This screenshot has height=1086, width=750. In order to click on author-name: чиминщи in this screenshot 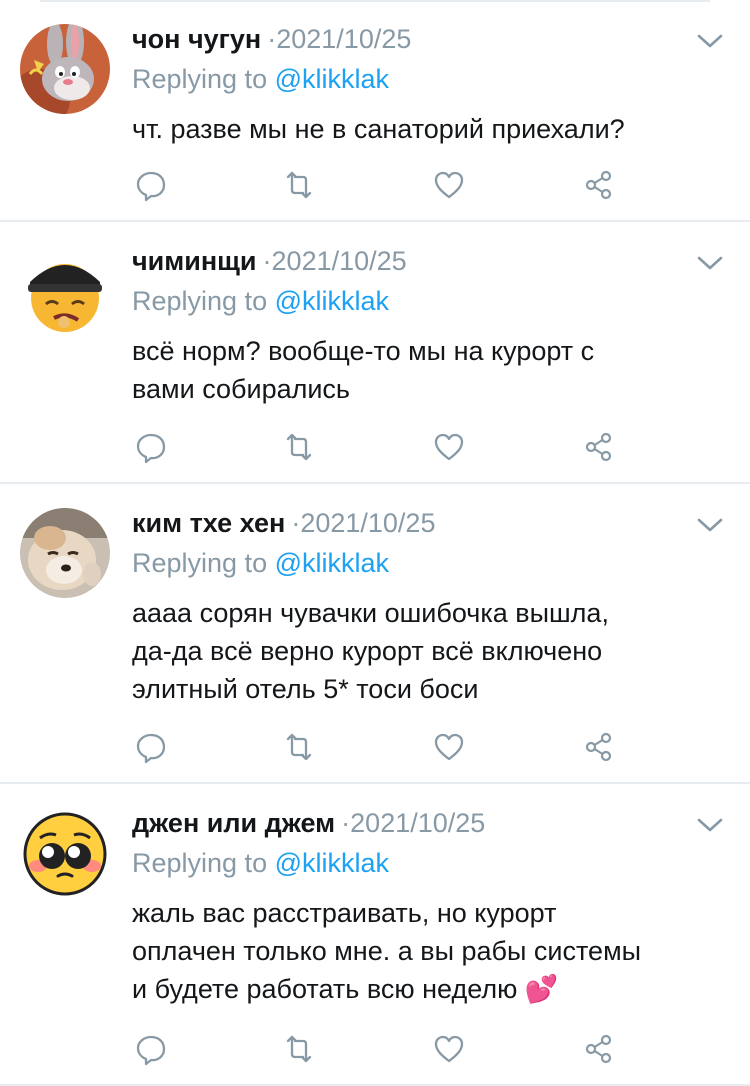, I will do `click(194, 261)`.